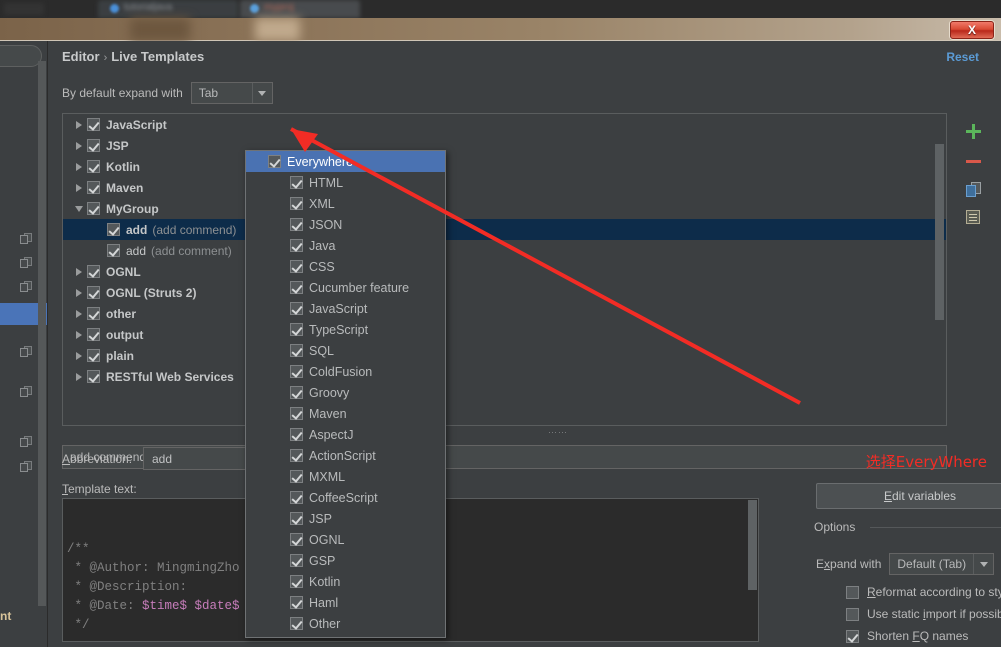  I want to click on tree-row: OGNL, so click(504, 271).